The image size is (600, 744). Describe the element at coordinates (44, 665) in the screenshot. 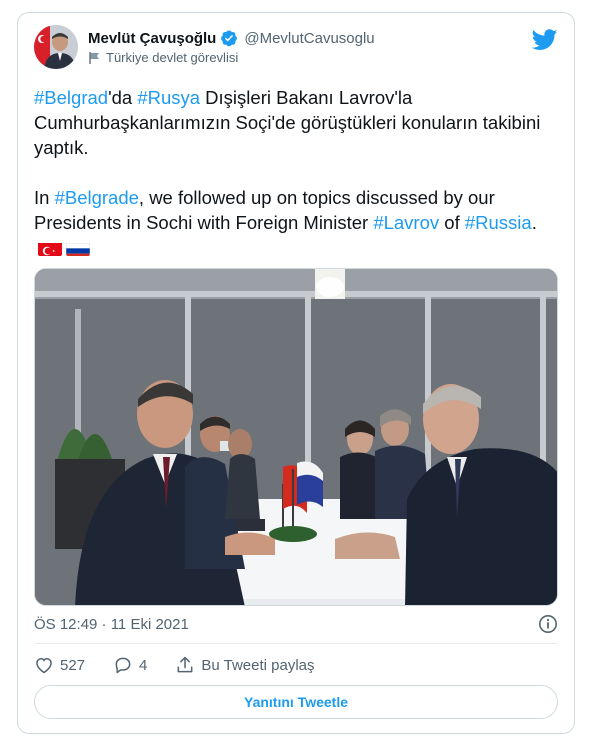

I see `heart-icon` at that location.